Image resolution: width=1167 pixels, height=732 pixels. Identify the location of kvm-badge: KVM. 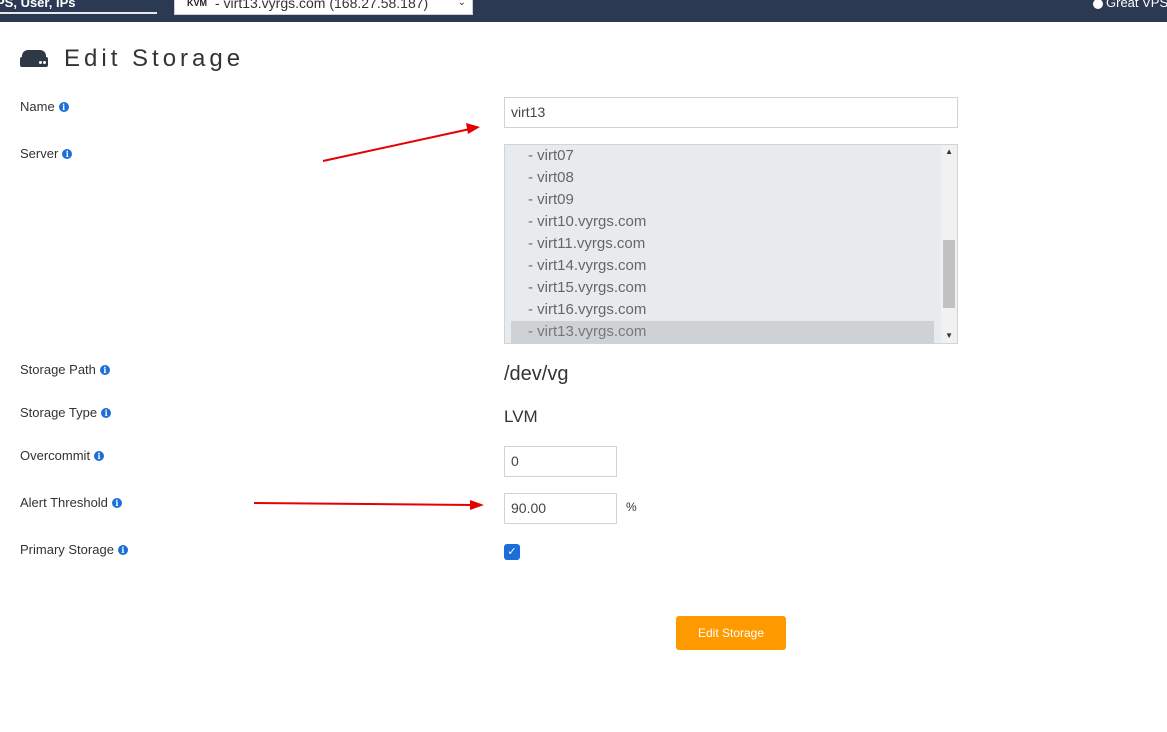
(197, 4).